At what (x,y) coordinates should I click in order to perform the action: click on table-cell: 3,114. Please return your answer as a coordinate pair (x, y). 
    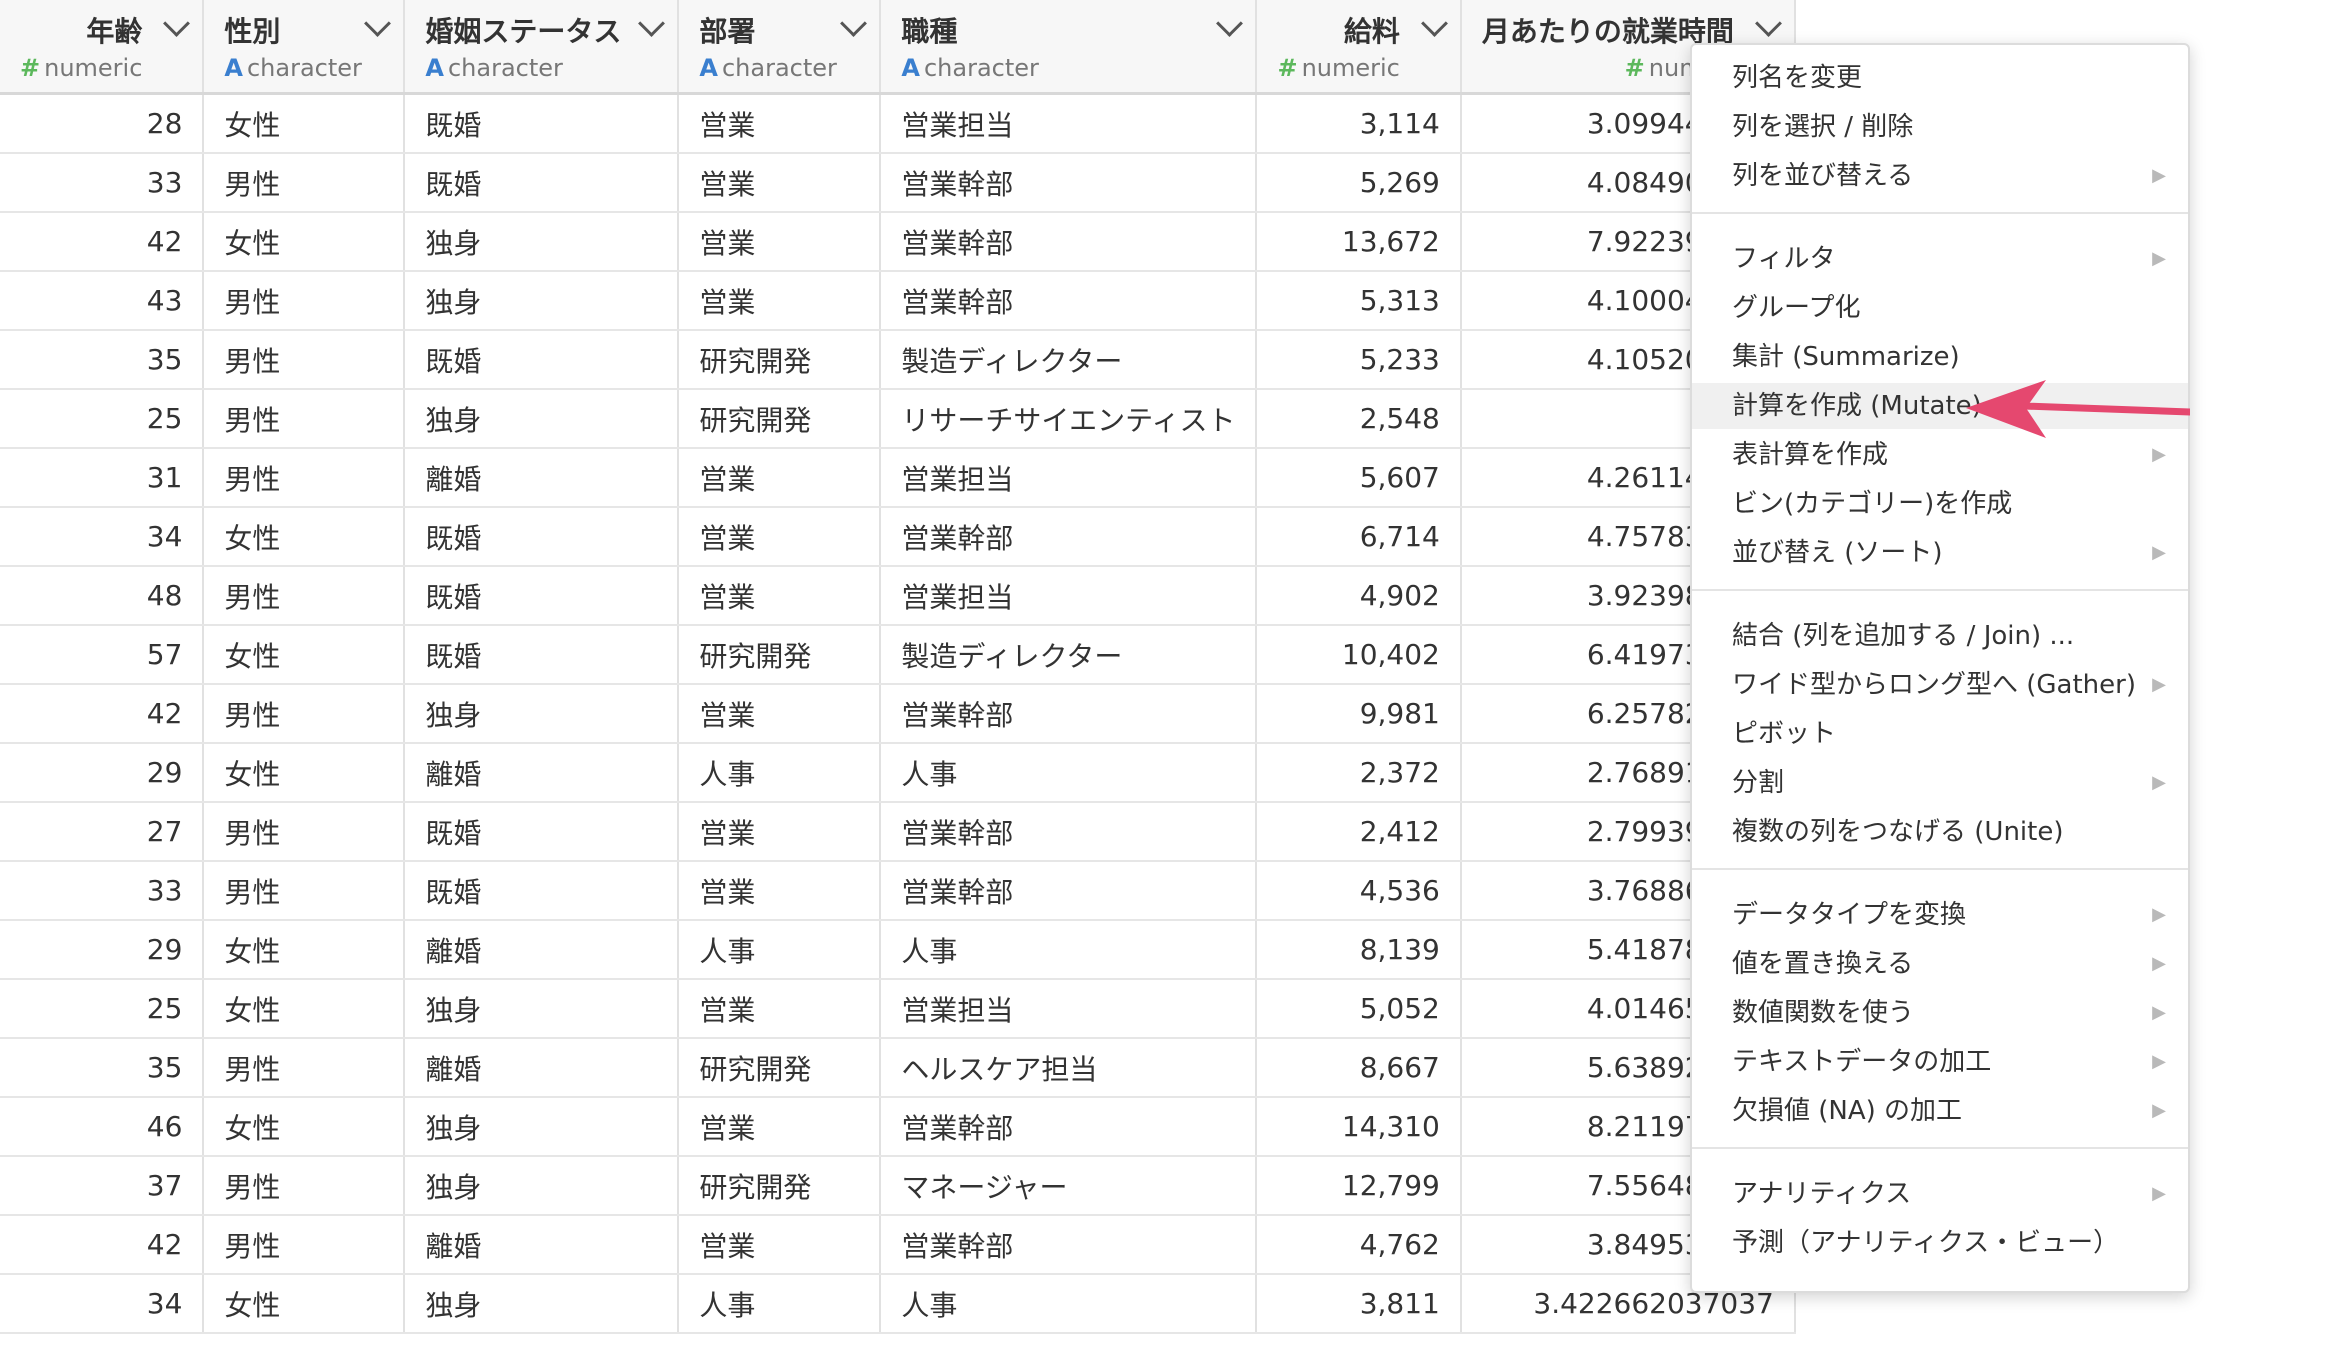
    Looking at the image, I should click on (1359, 123).